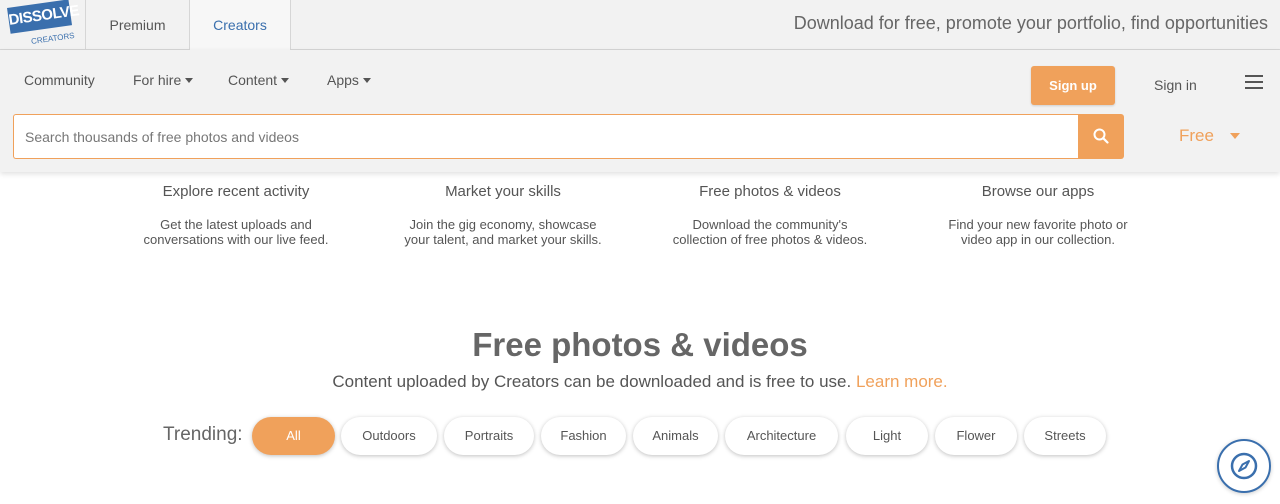  What do you see at coordinates (1196, 136) in the screenshot?
I see `license-filter-select: Free` at bounding box center [1196, 136].